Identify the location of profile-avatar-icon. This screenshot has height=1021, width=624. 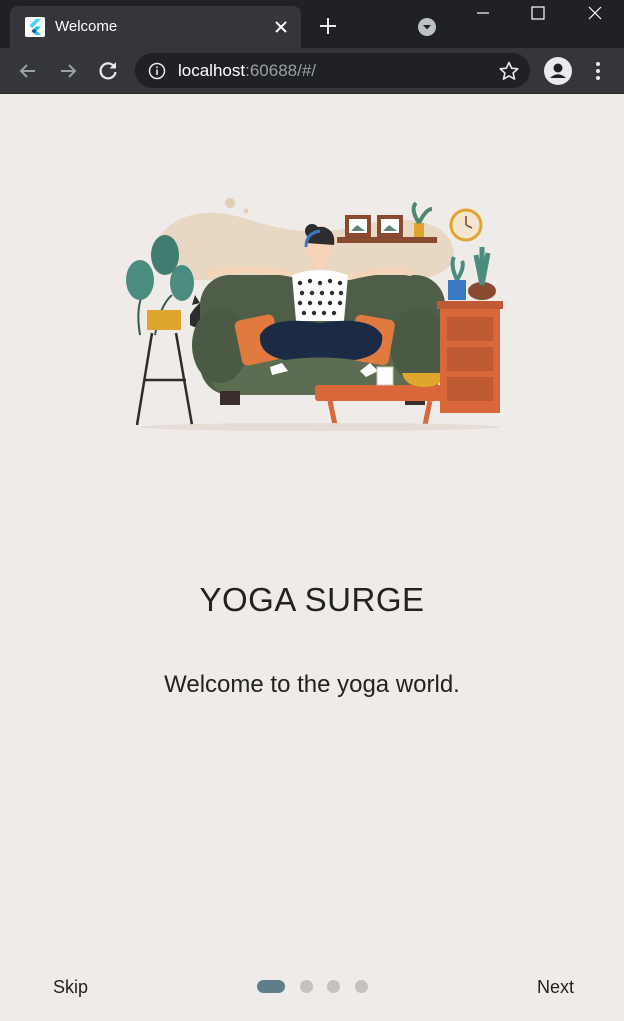
(558, 71).